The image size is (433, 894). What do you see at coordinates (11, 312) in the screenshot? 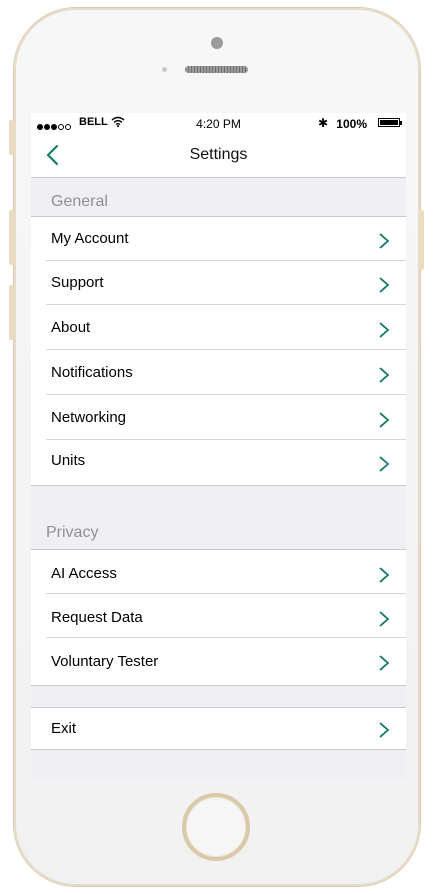
I see `volume-down-button` at bounding box center [11, 312].